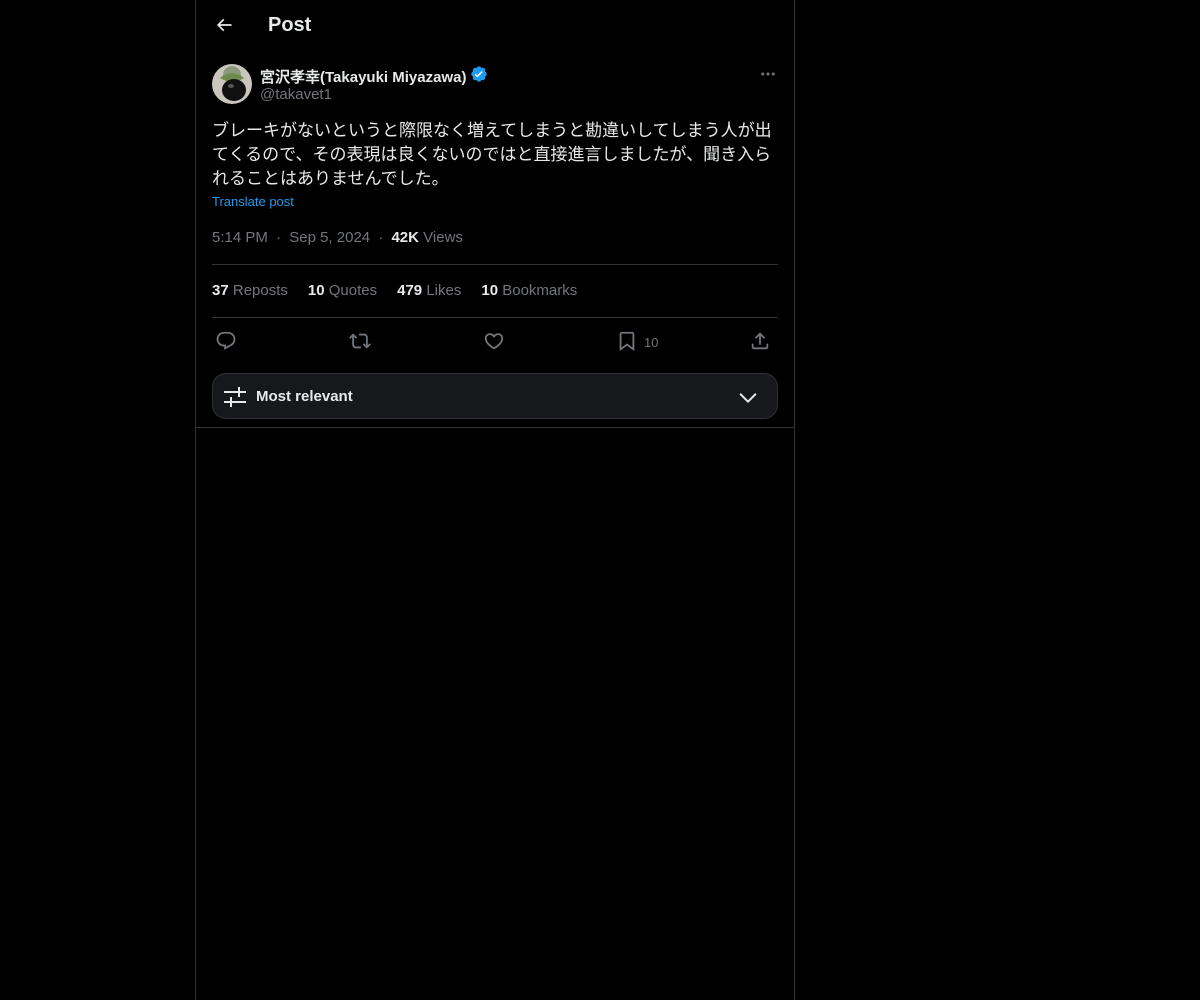 The width and height of the screenshot is (1200, 1000). I want to click on like-button, so click(494, 342).